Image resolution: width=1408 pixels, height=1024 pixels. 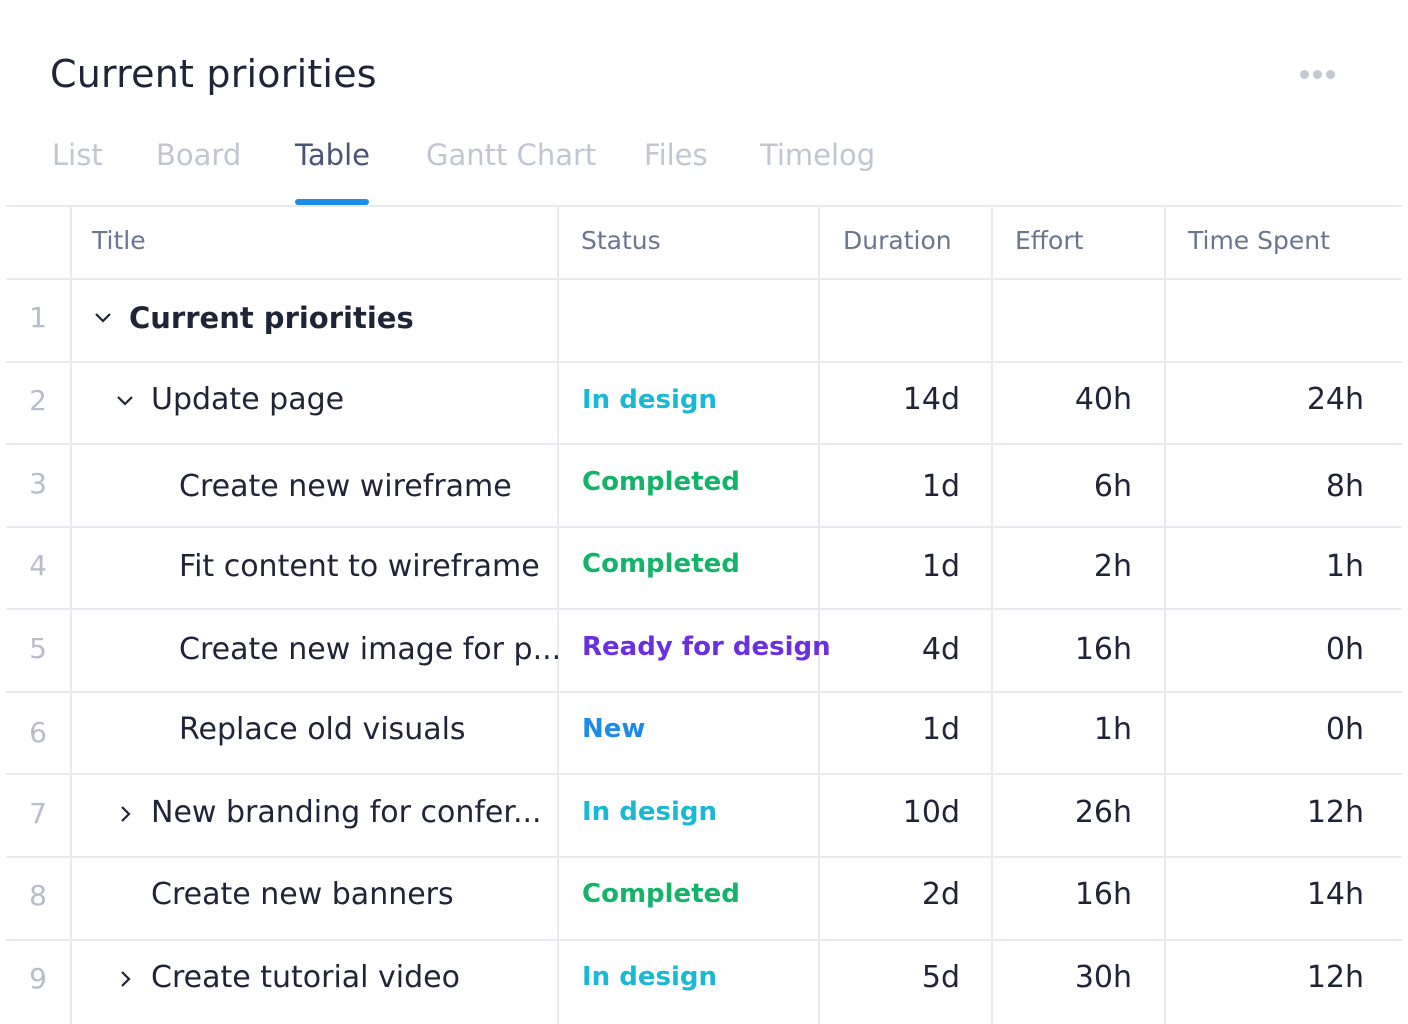 What do you see at coordinates (198, 155) in the screenshot?
I see `tab-board: Board` at bounding box center [198, 155].